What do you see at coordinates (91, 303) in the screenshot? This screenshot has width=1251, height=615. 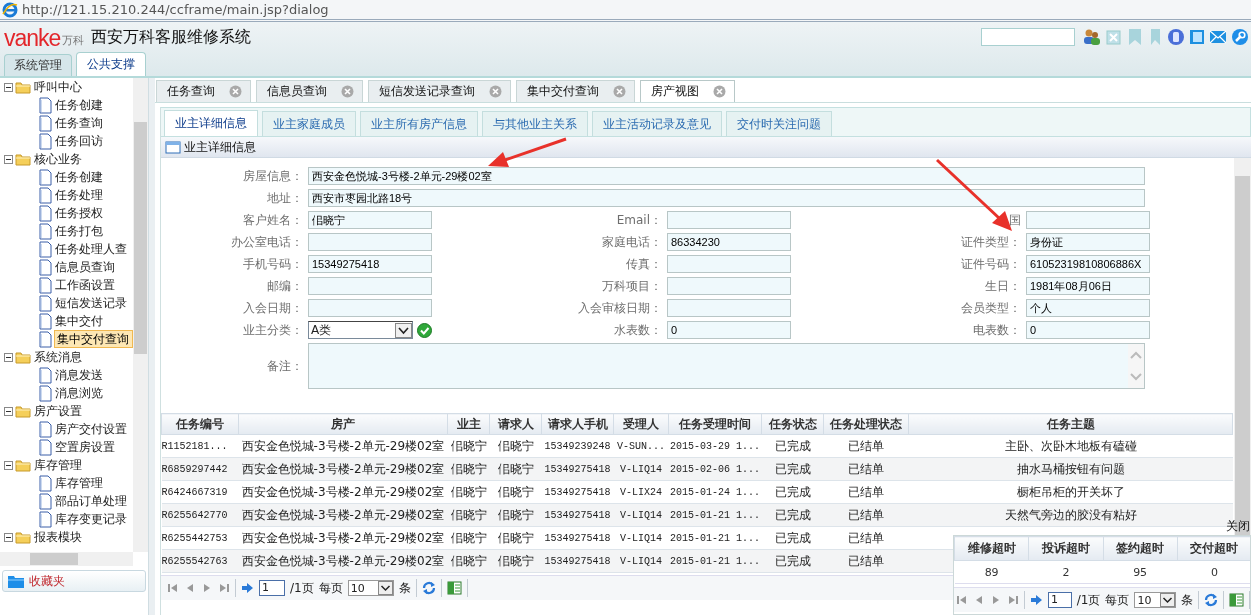 I see `tree-item: 短信发送记录` at bounding box center [91, 303].